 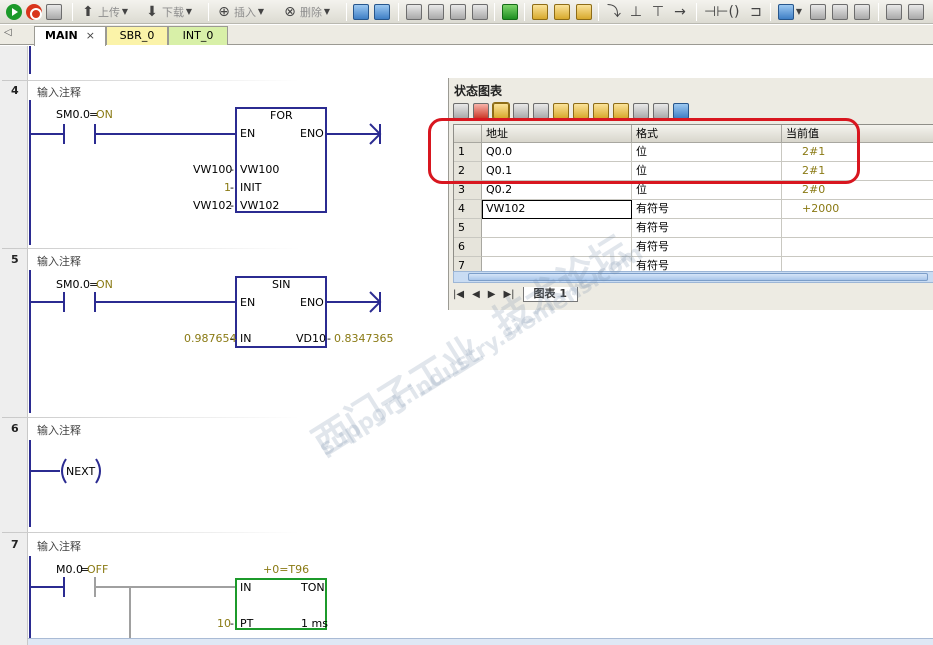 I want to click on last-sheet-icon: ▶|, so click(x=508, y=294).